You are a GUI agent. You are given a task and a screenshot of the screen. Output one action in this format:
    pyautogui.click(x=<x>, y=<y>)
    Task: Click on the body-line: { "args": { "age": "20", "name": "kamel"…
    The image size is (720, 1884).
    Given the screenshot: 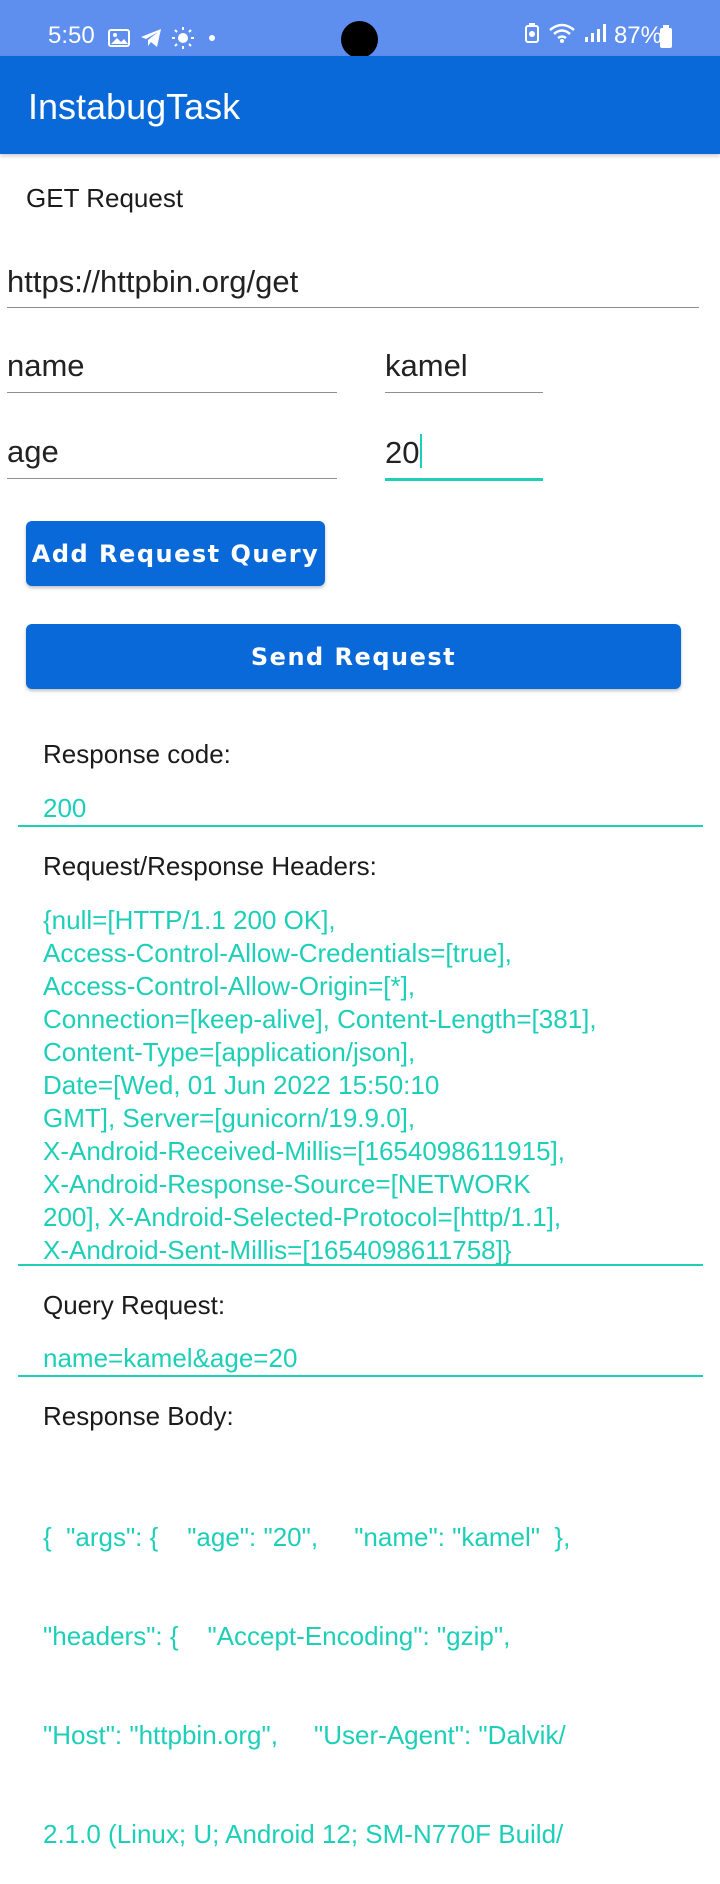 What is the action you would take?
    pyautogui.click(x=307, y=1537)
    